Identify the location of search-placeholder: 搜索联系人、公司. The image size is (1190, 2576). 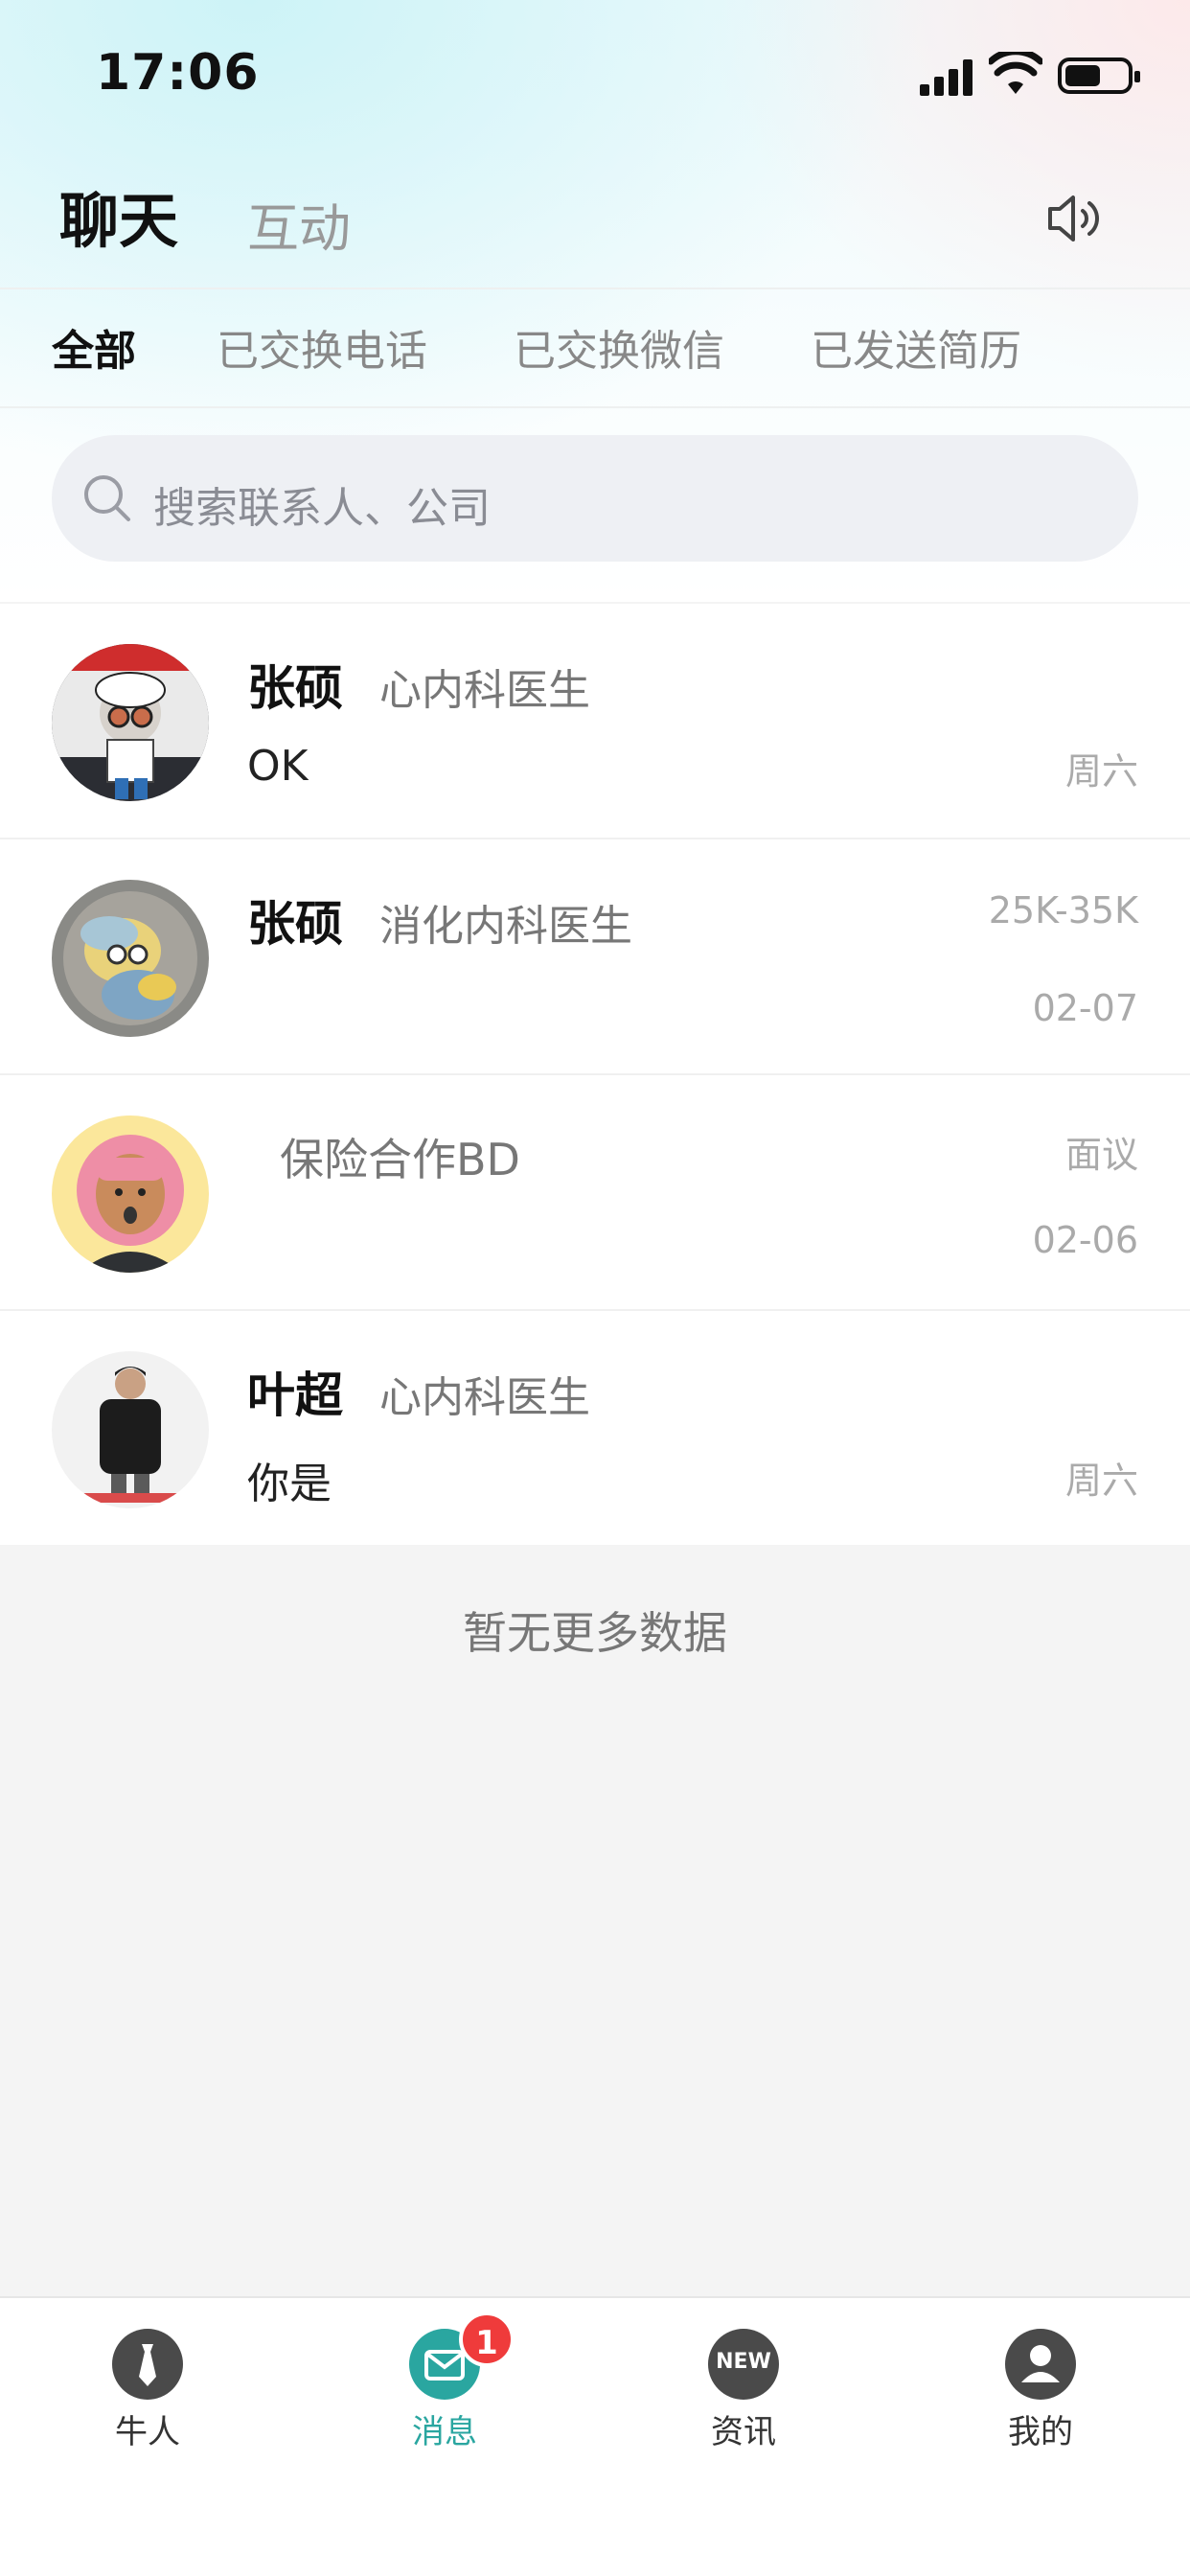
(322, 508).